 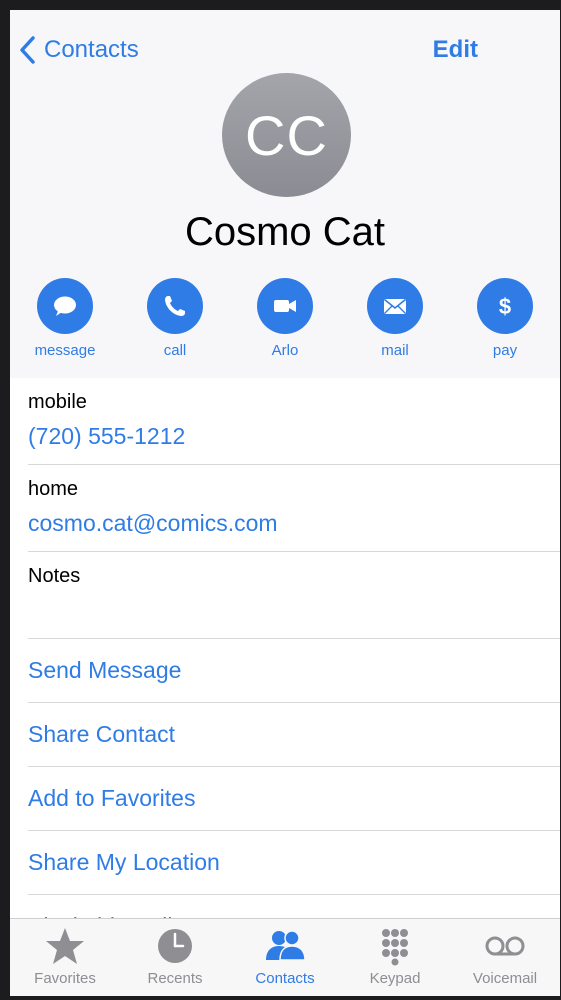 What do you see at coordinates (65, 350) in the screenshot?
I see `message-action-label: message` at bounding box center [65, 350].